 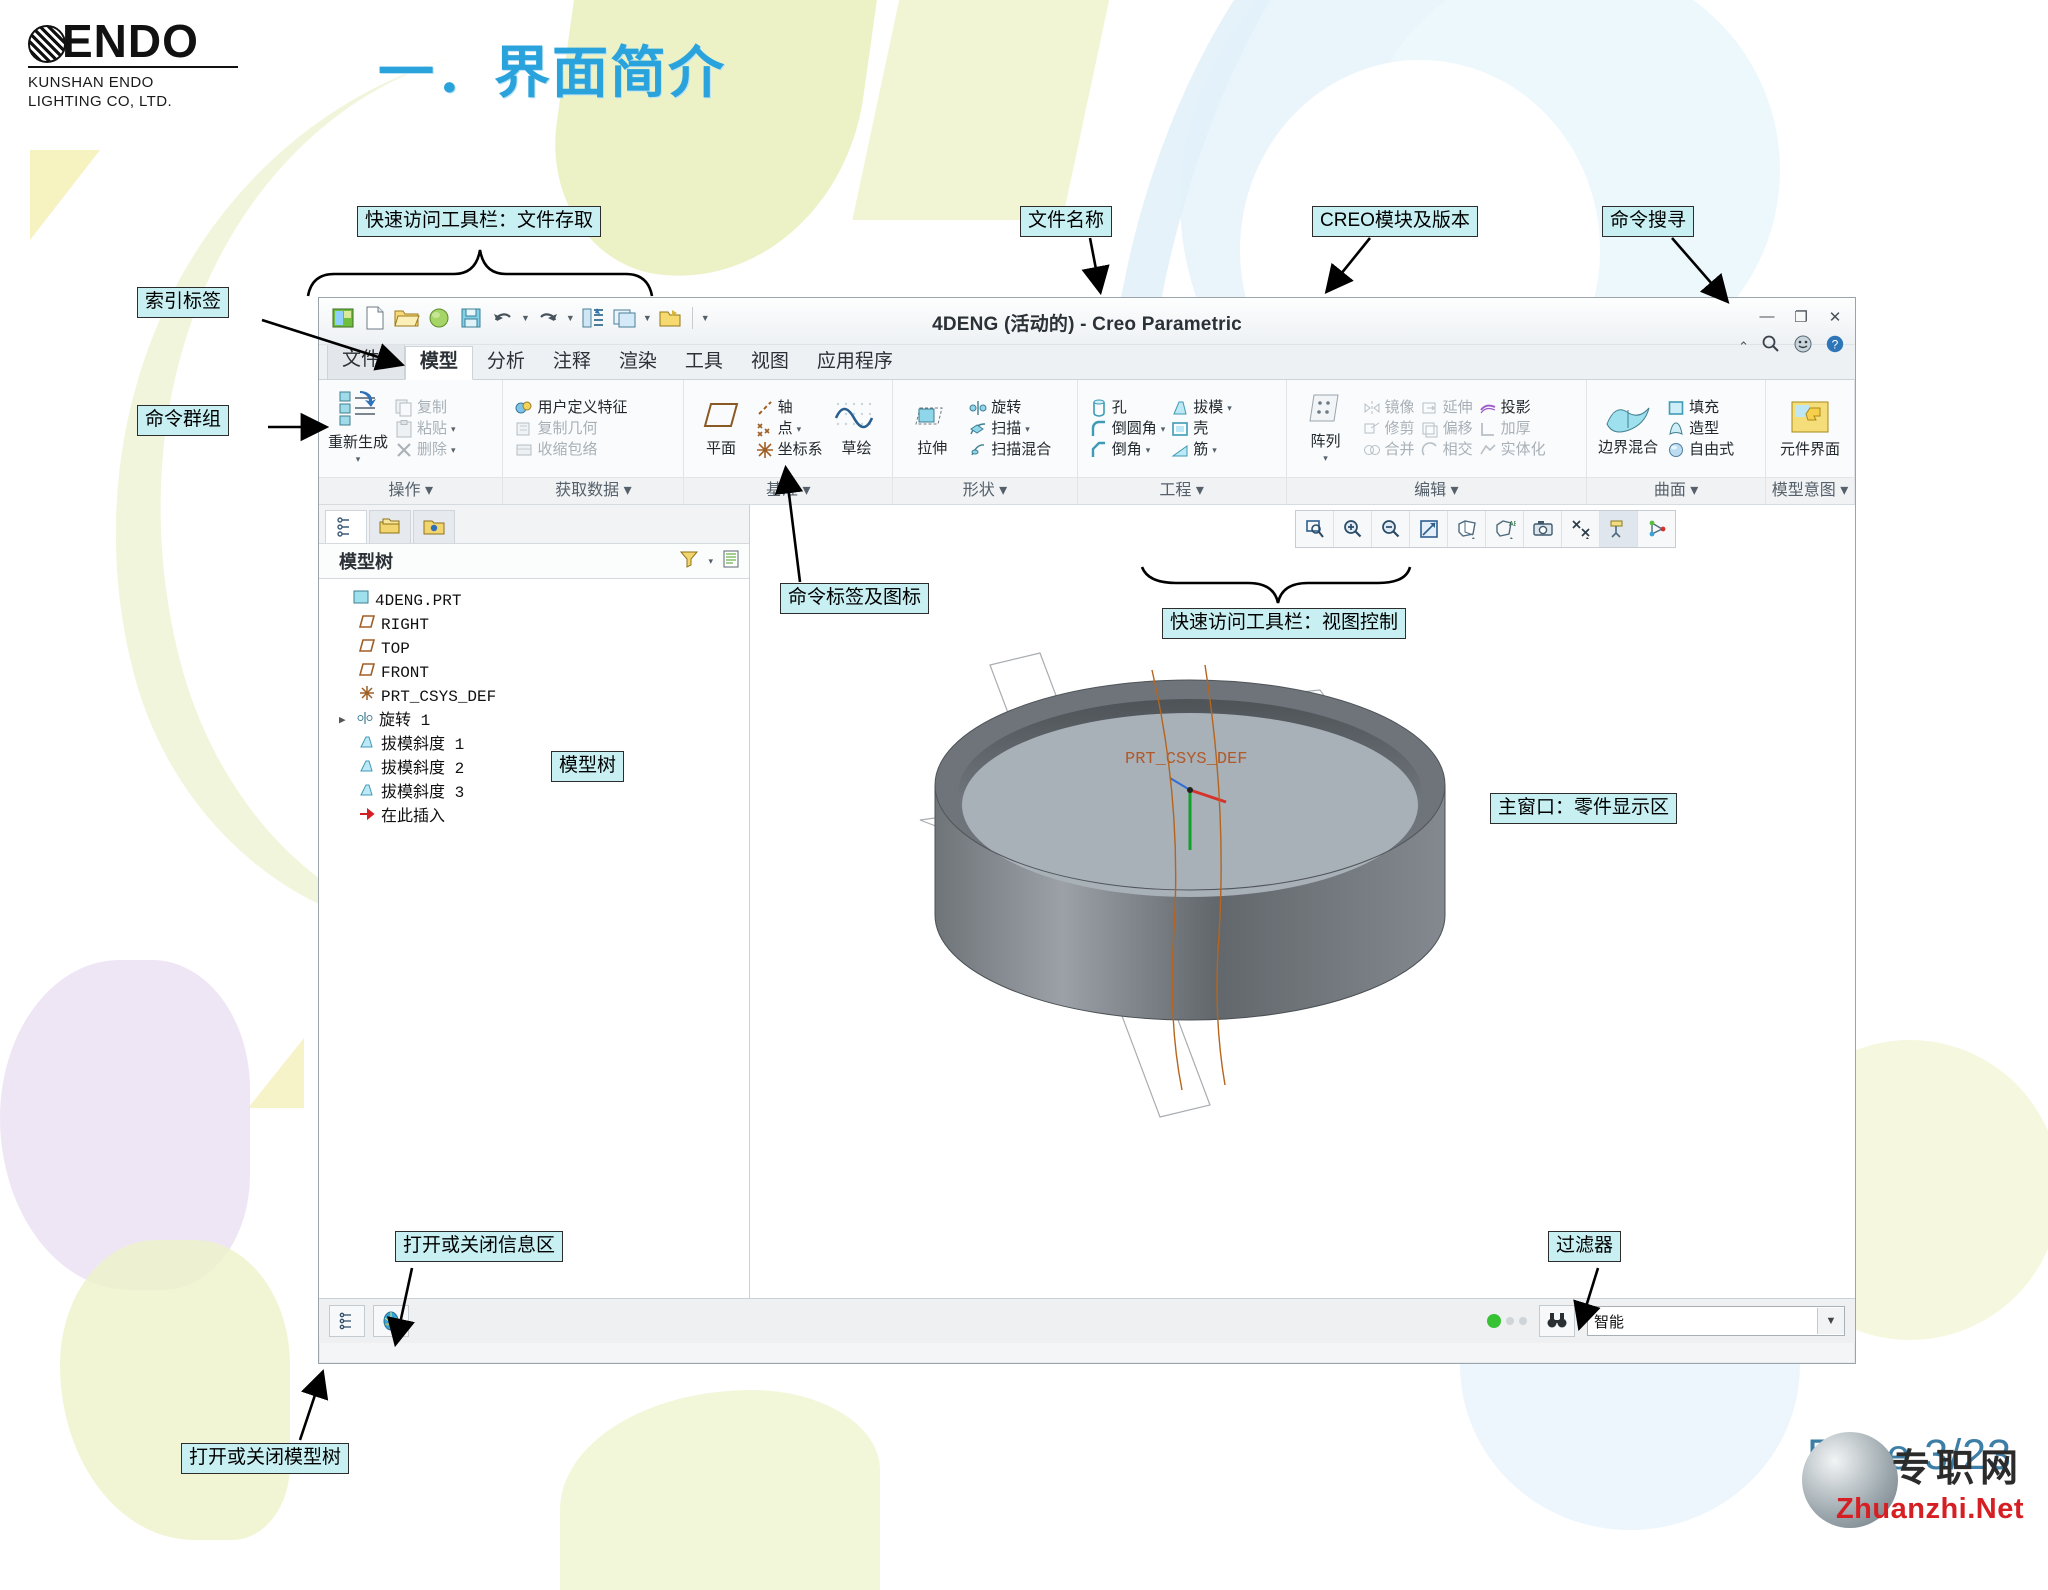 What do you see at coordinates (506, 363) in the screenshot?
I see `tab-analysis: 分析` at bounding box center [506, 363].